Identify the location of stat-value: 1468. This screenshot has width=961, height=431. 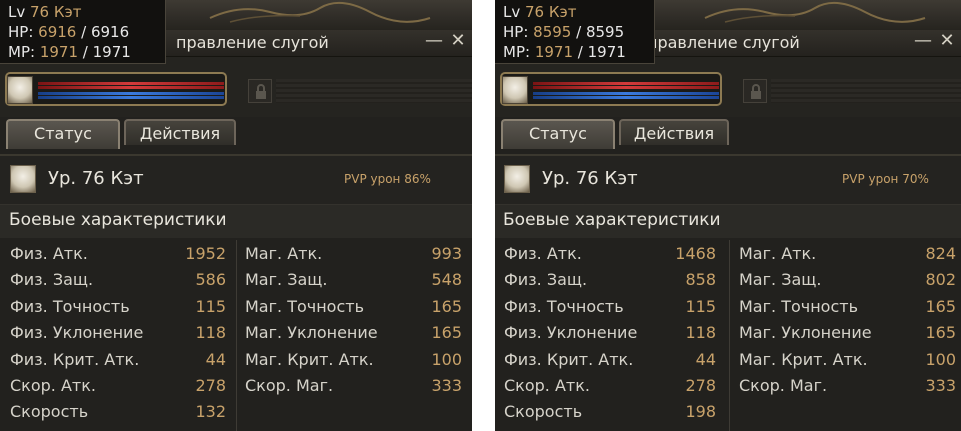
(695, 253).